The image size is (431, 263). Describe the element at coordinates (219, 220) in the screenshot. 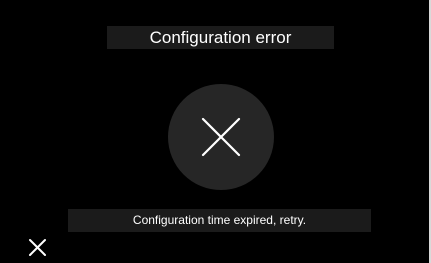

I see `error-message: Configuration time expired, retry.` at that location.